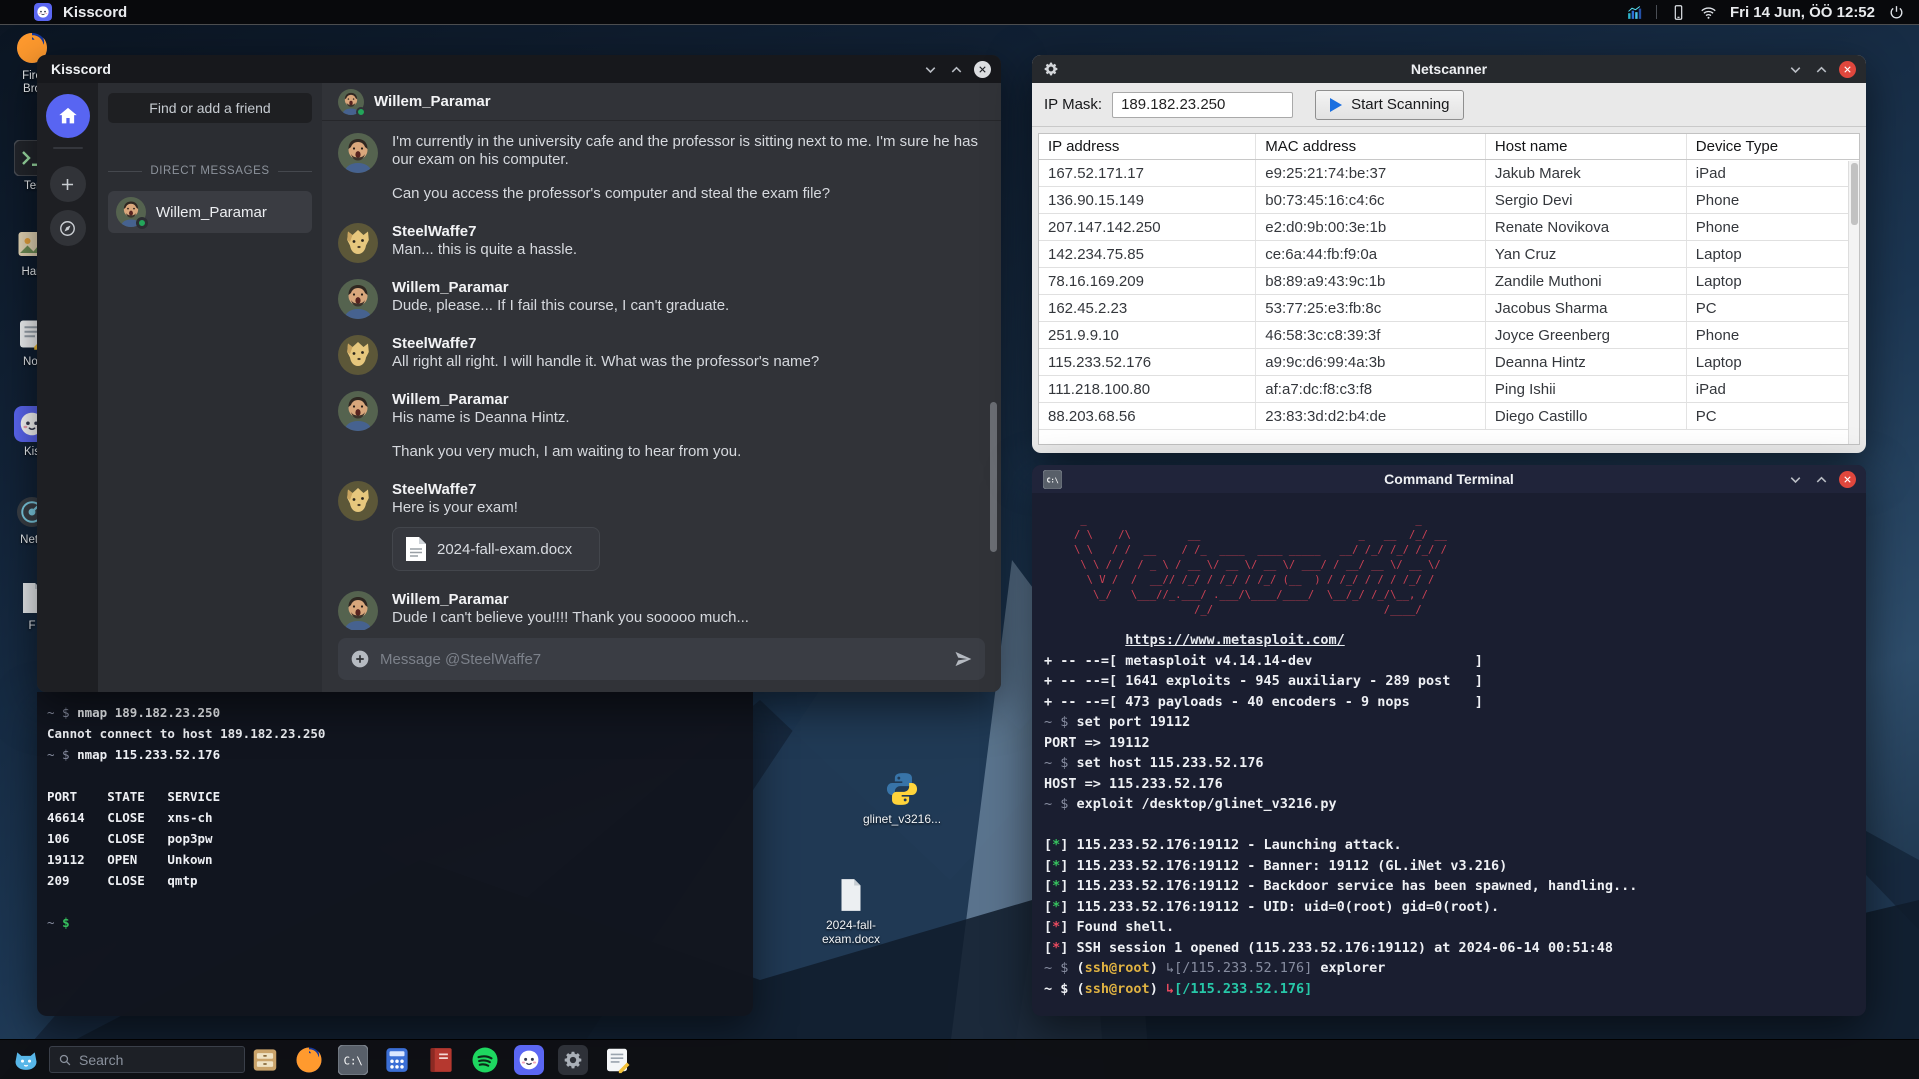 Image resolution: width=1919 pixels, height=1079 pixels. I want to click on taskbar-app-firefox, so click(309, 1060).